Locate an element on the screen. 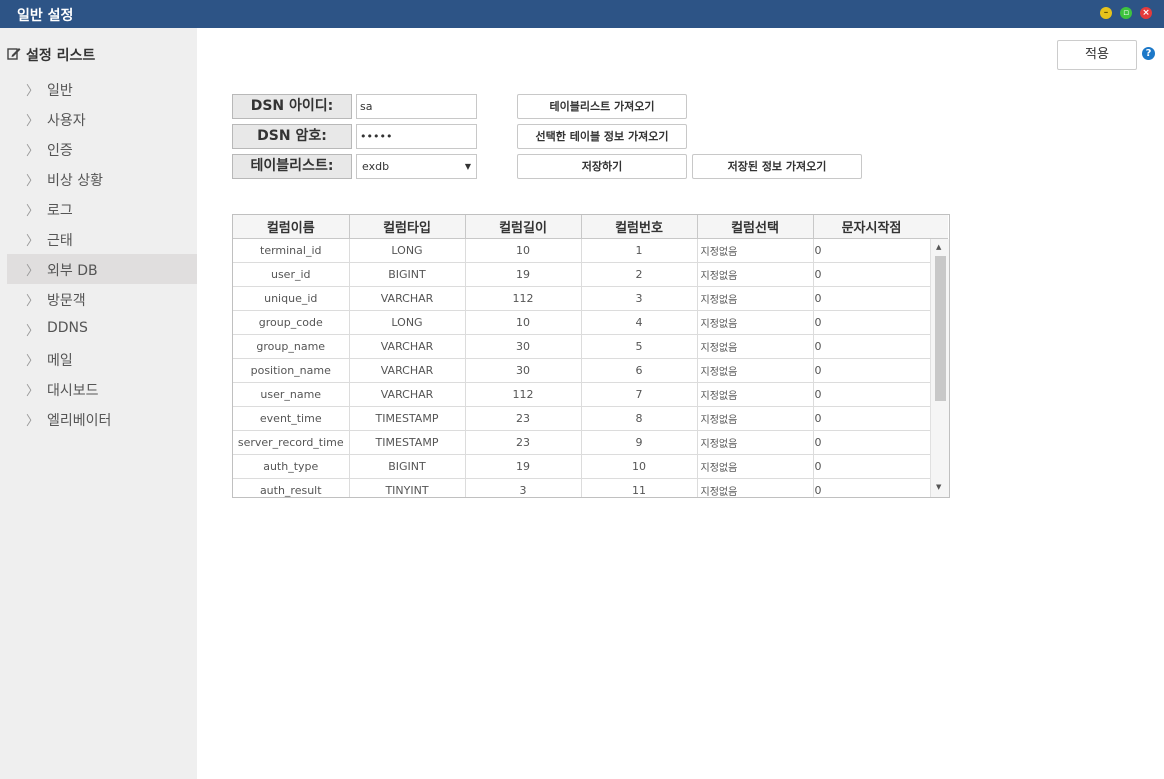  sidebar-header: 설정 리스트 is located at coordinates (51, 55).